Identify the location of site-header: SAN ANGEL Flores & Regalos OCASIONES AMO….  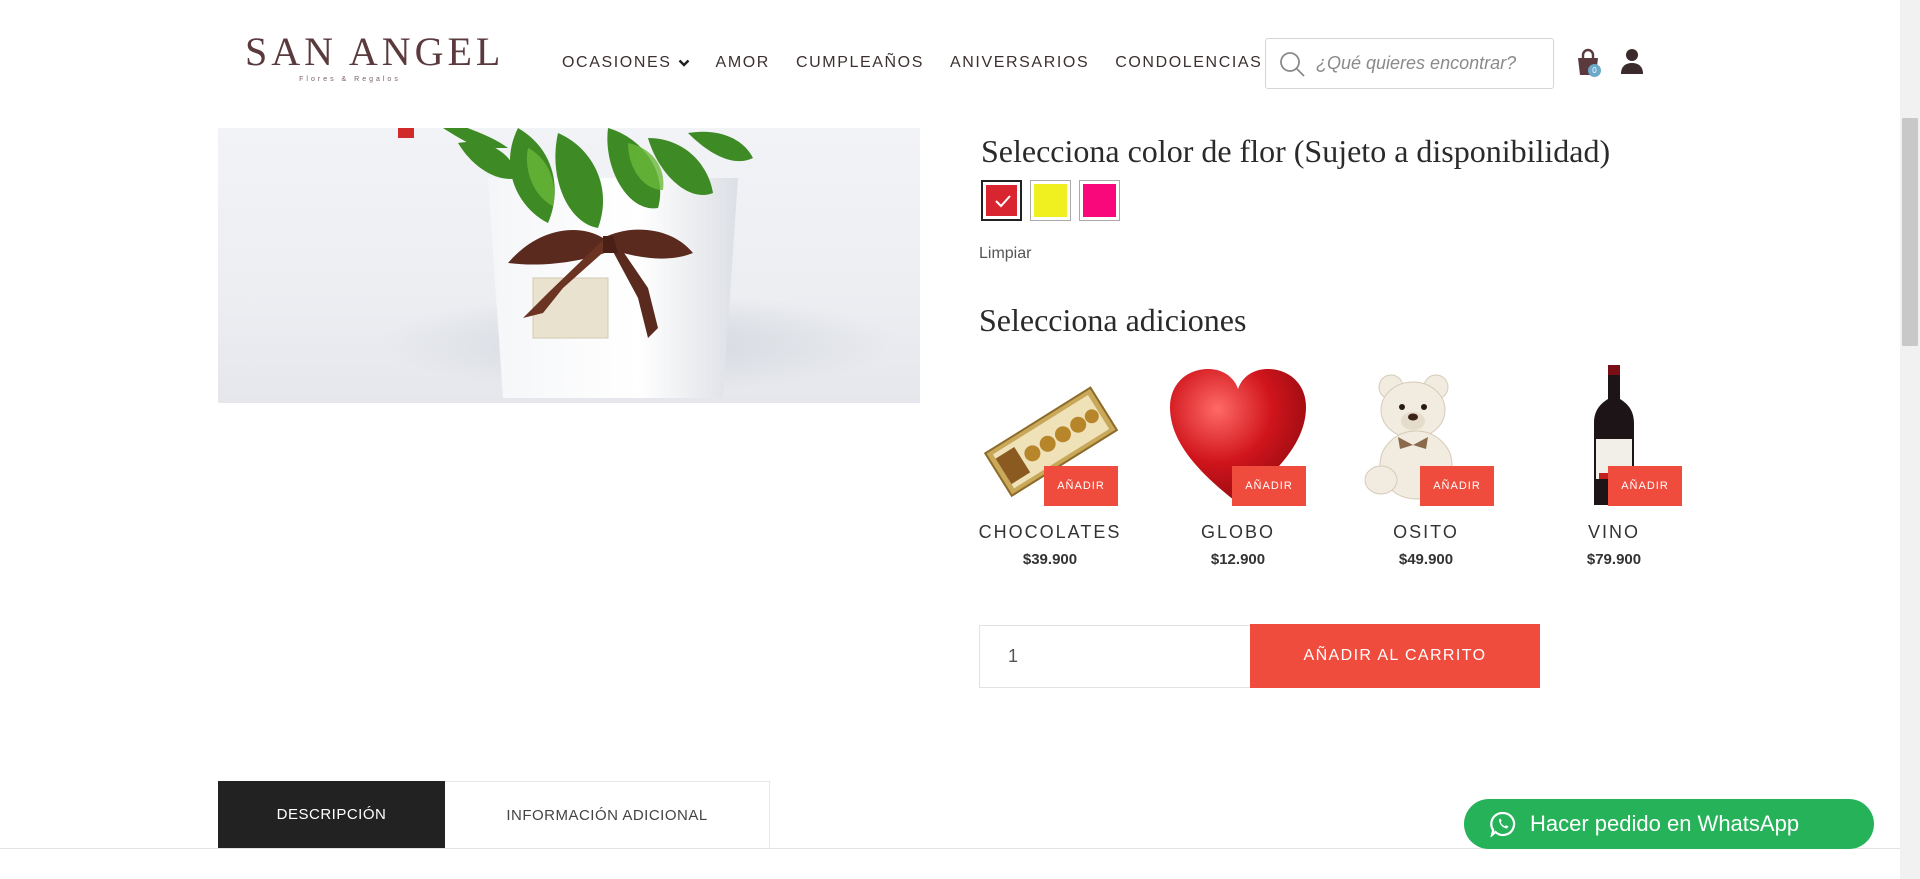
(950, 64).